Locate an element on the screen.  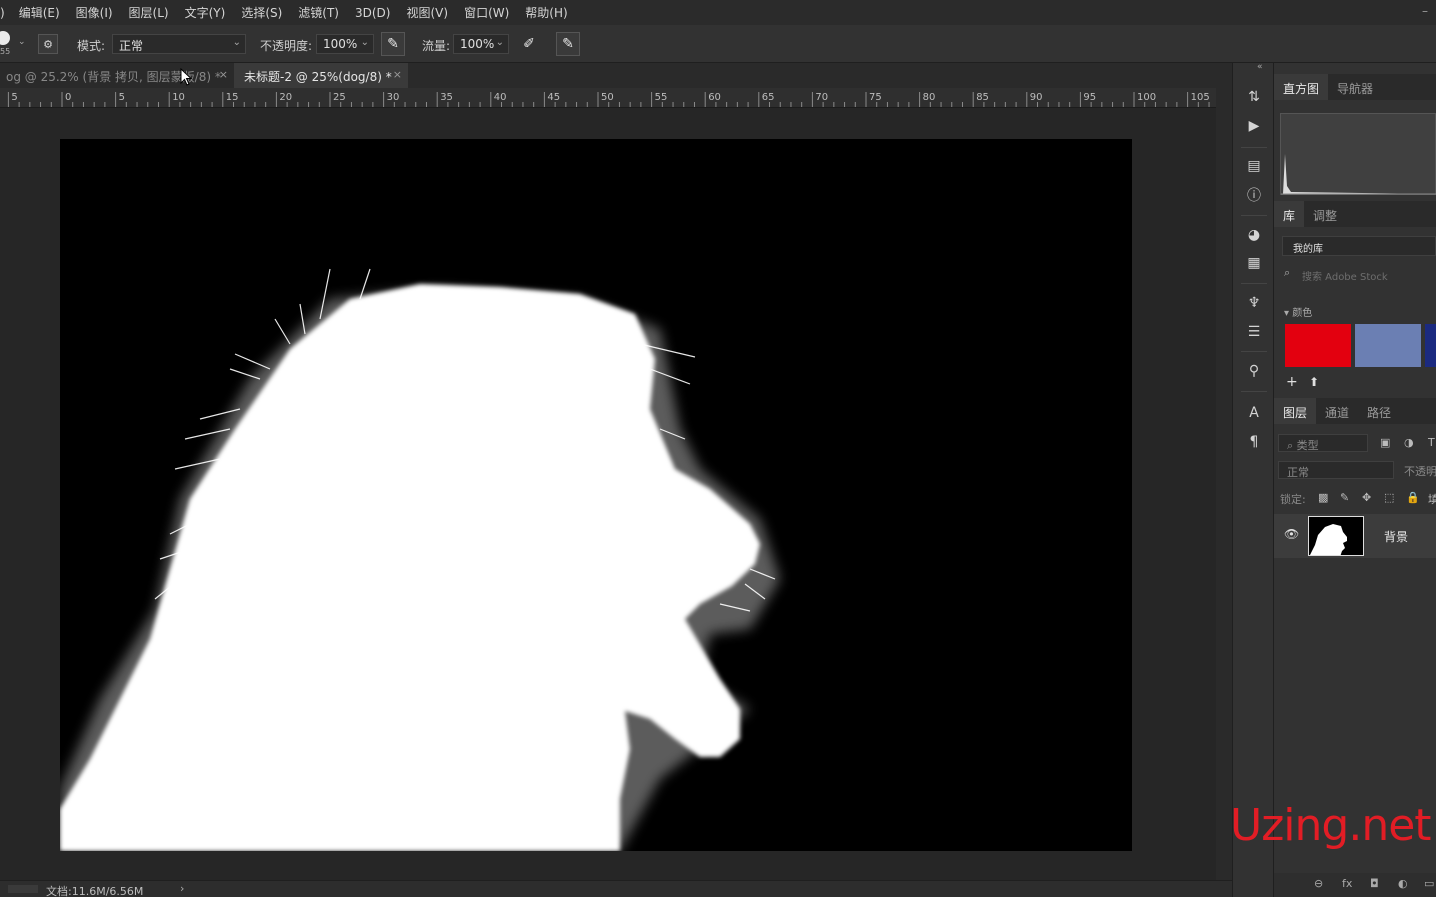
ruler-label: 55 is located at coordinates (661, 97).